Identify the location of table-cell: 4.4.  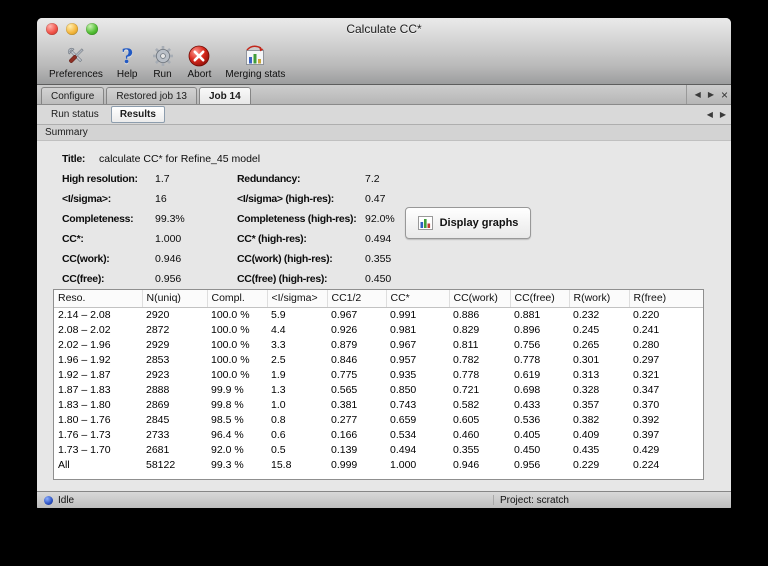
(278, 330).